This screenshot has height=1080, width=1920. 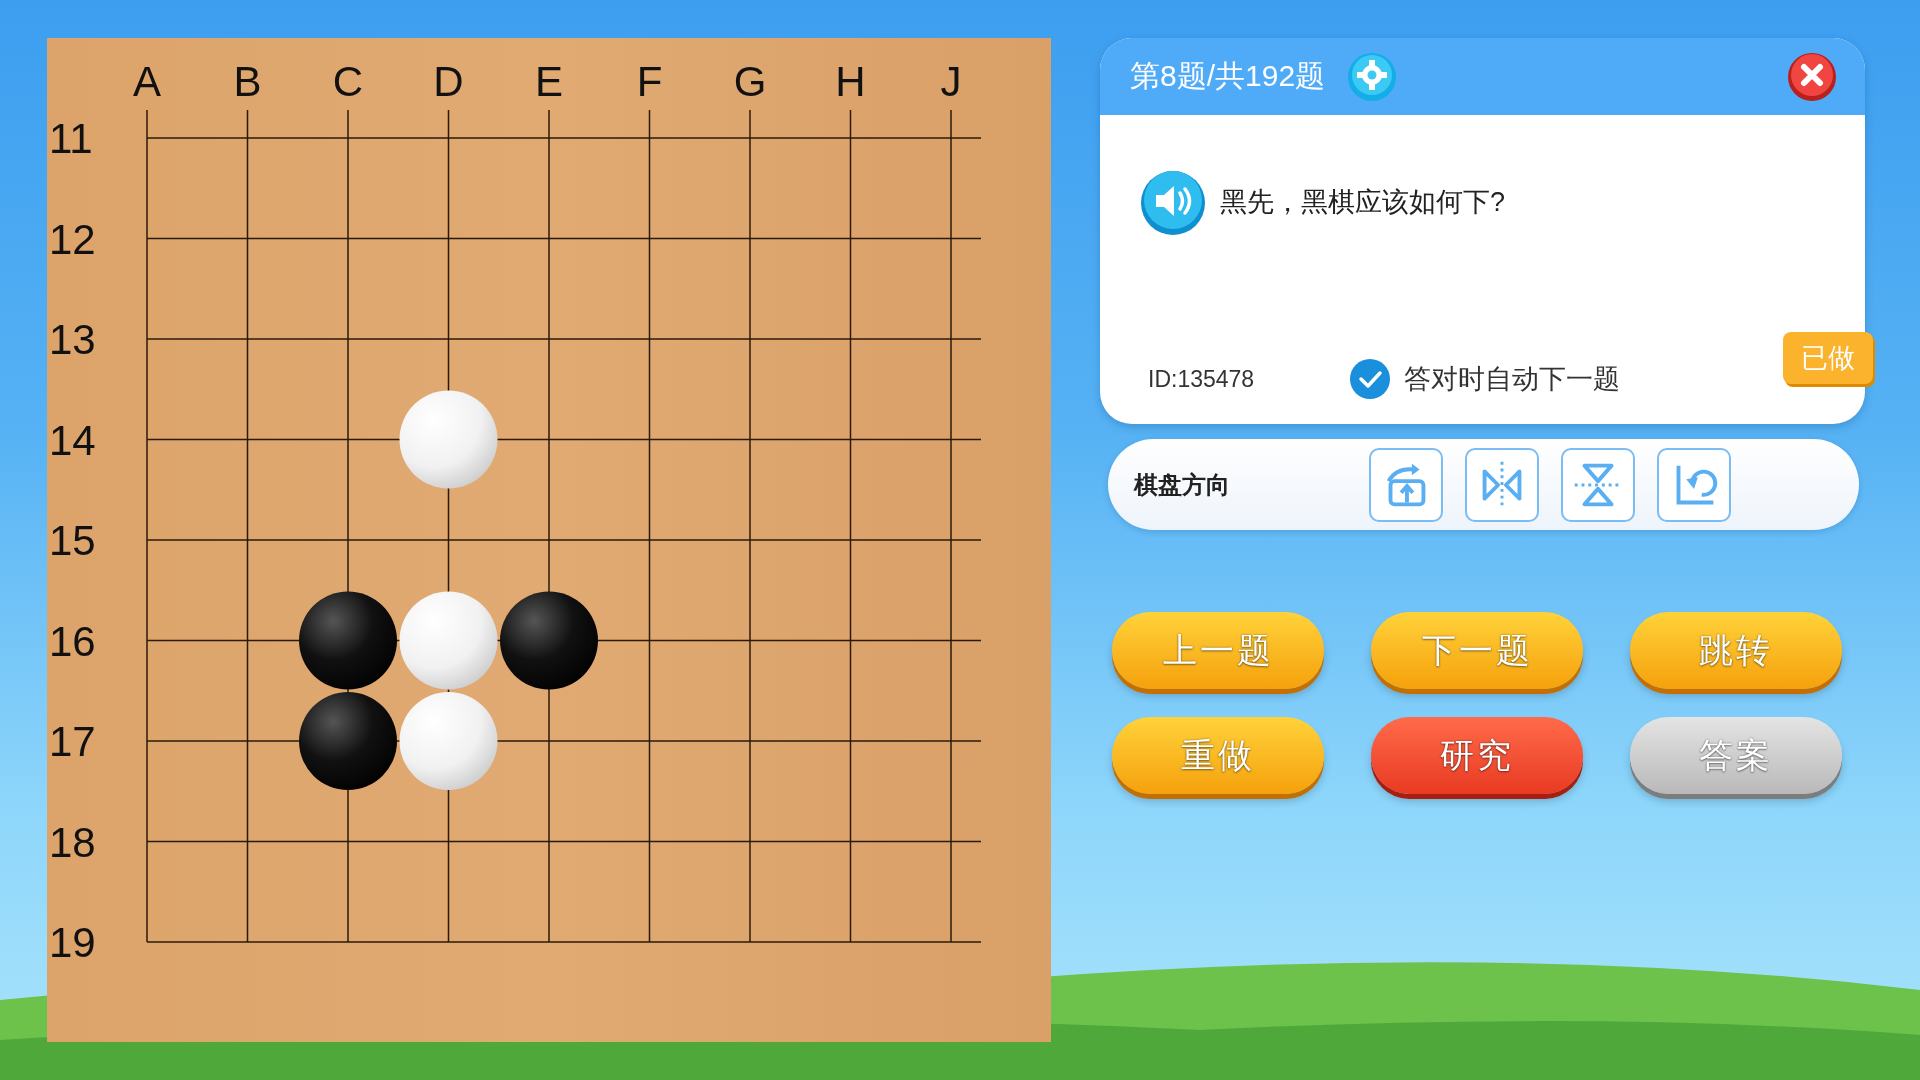 What do you see at coordinates (348, 81) in the screenshot?
I see `column-label: C` at bounding box center [348, 81].